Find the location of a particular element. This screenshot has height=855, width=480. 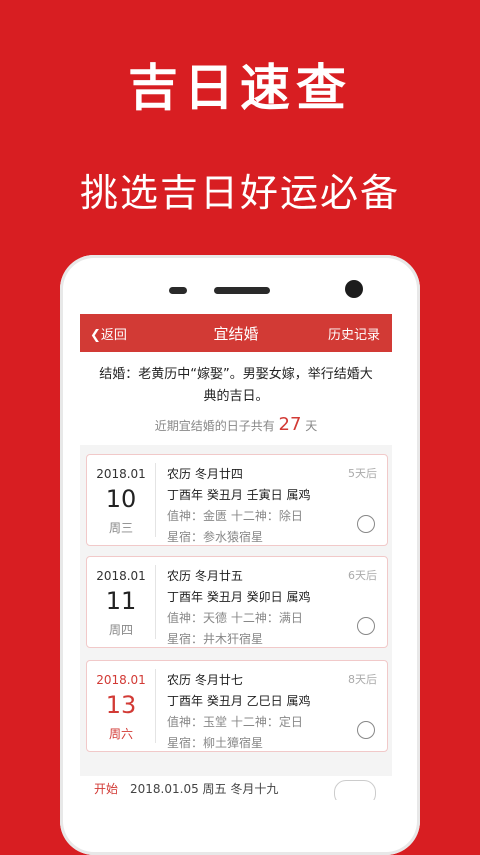

ganzhi: 丁酉年 癸丑月 癸卯日 属鸡 is located at coordinates (239, 597).